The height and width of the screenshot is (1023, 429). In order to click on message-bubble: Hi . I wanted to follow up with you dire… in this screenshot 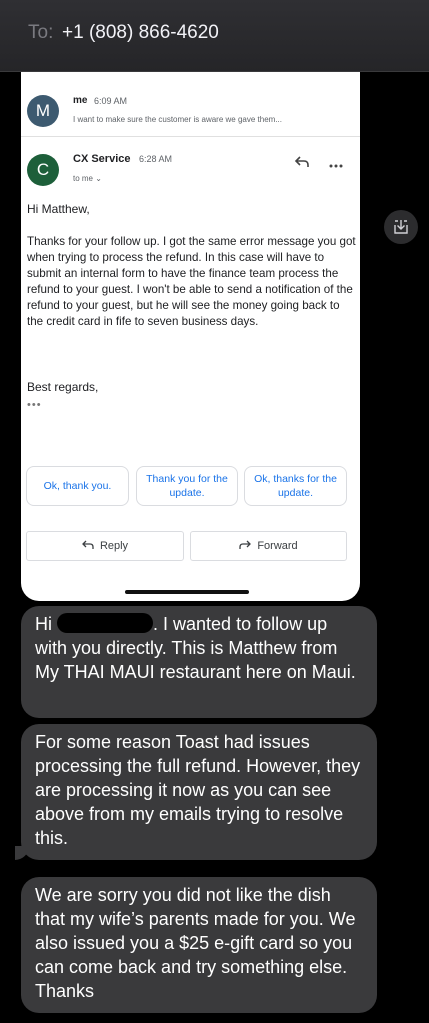, I will do `click(199, 662)`.